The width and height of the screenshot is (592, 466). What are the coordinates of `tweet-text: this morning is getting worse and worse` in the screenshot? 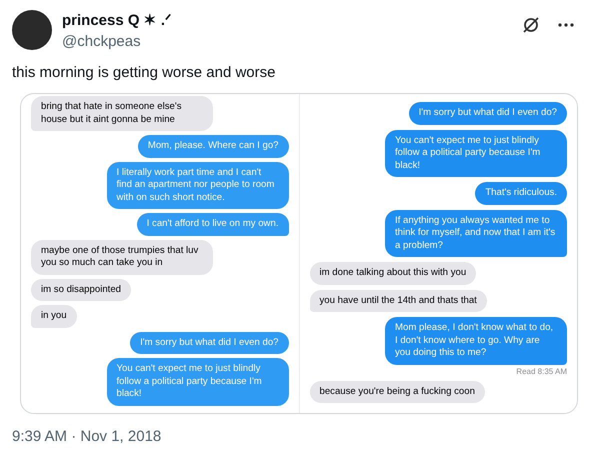 It's located at (144, 72).